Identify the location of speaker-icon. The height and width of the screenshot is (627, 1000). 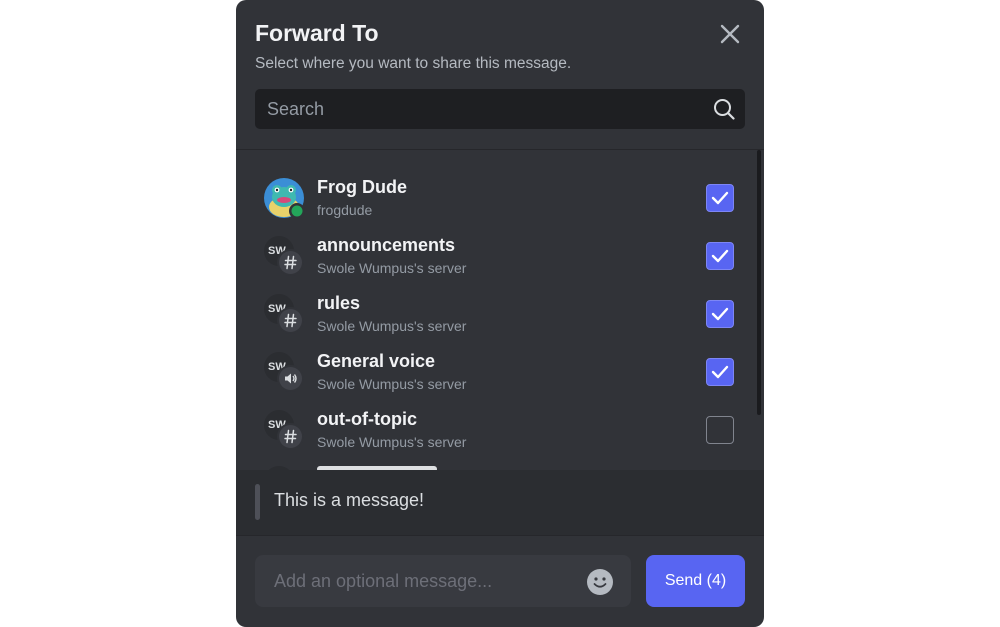
(290, 378).